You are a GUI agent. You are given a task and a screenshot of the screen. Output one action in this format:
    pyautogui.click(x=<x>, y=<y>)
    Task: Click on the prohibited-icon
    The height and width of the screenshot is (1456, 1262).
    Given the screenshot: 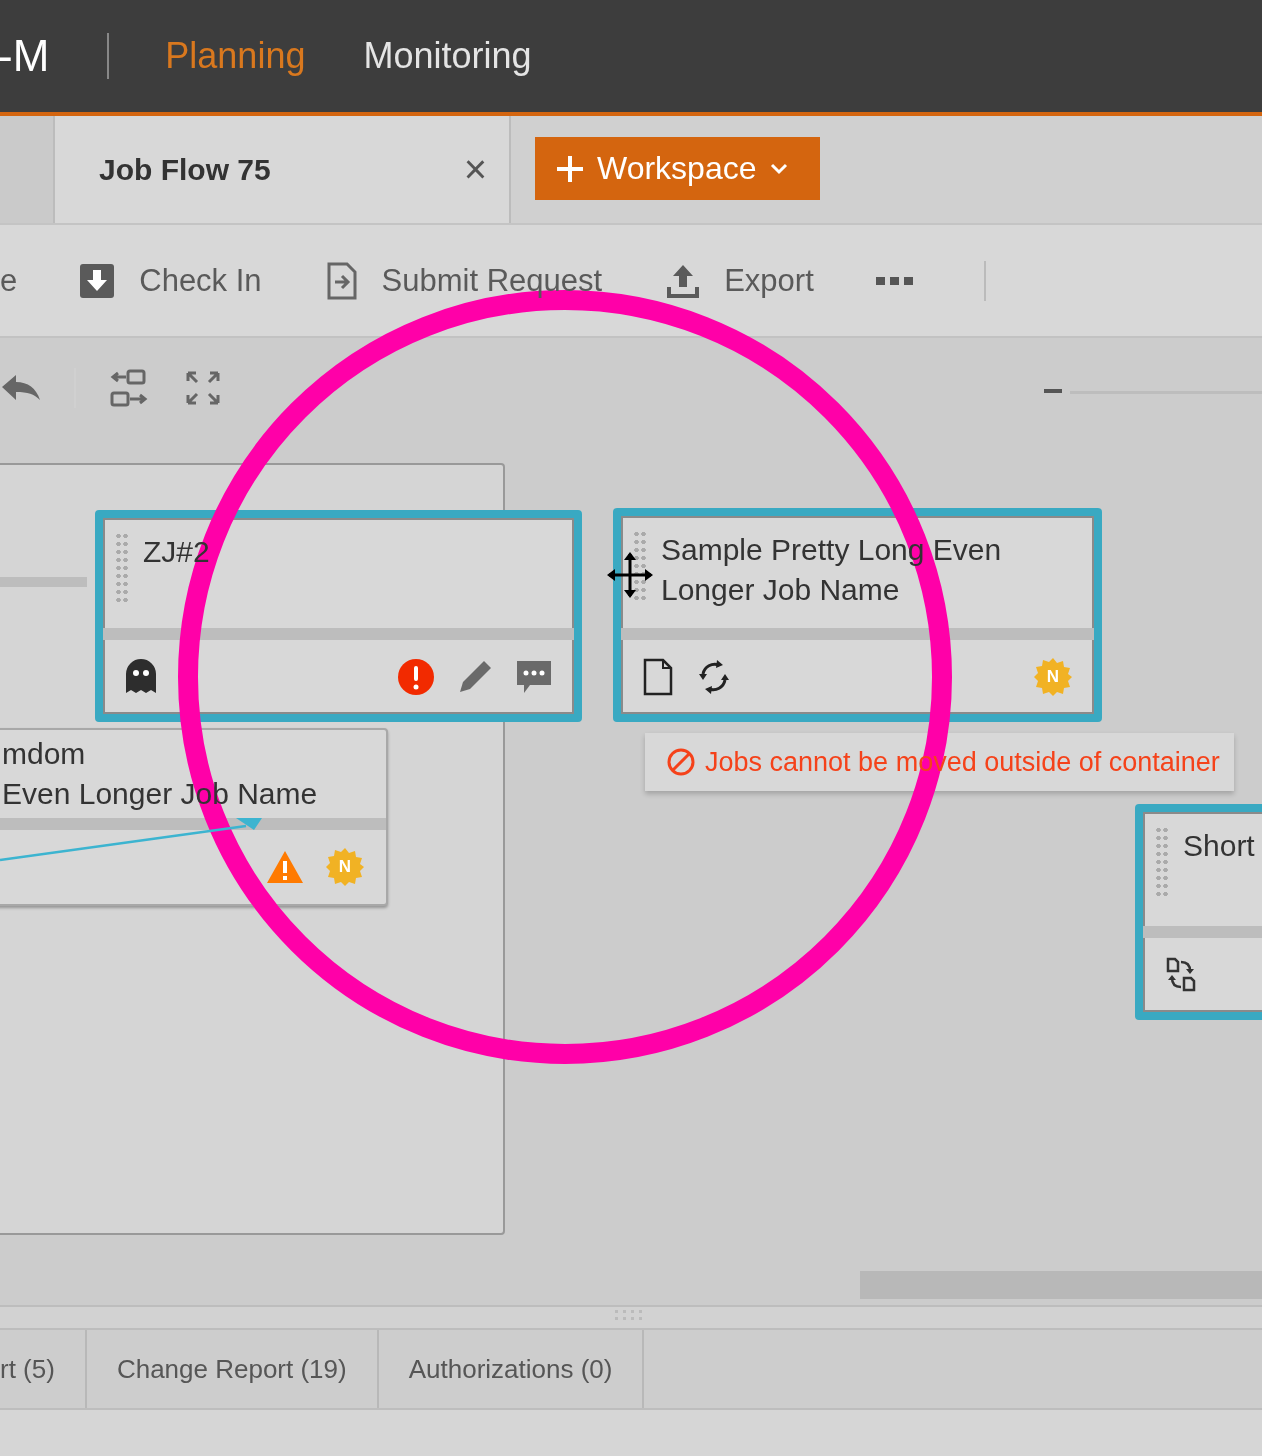 What is the action you would take?
    pyautogui.click(x=681, y=762)
    